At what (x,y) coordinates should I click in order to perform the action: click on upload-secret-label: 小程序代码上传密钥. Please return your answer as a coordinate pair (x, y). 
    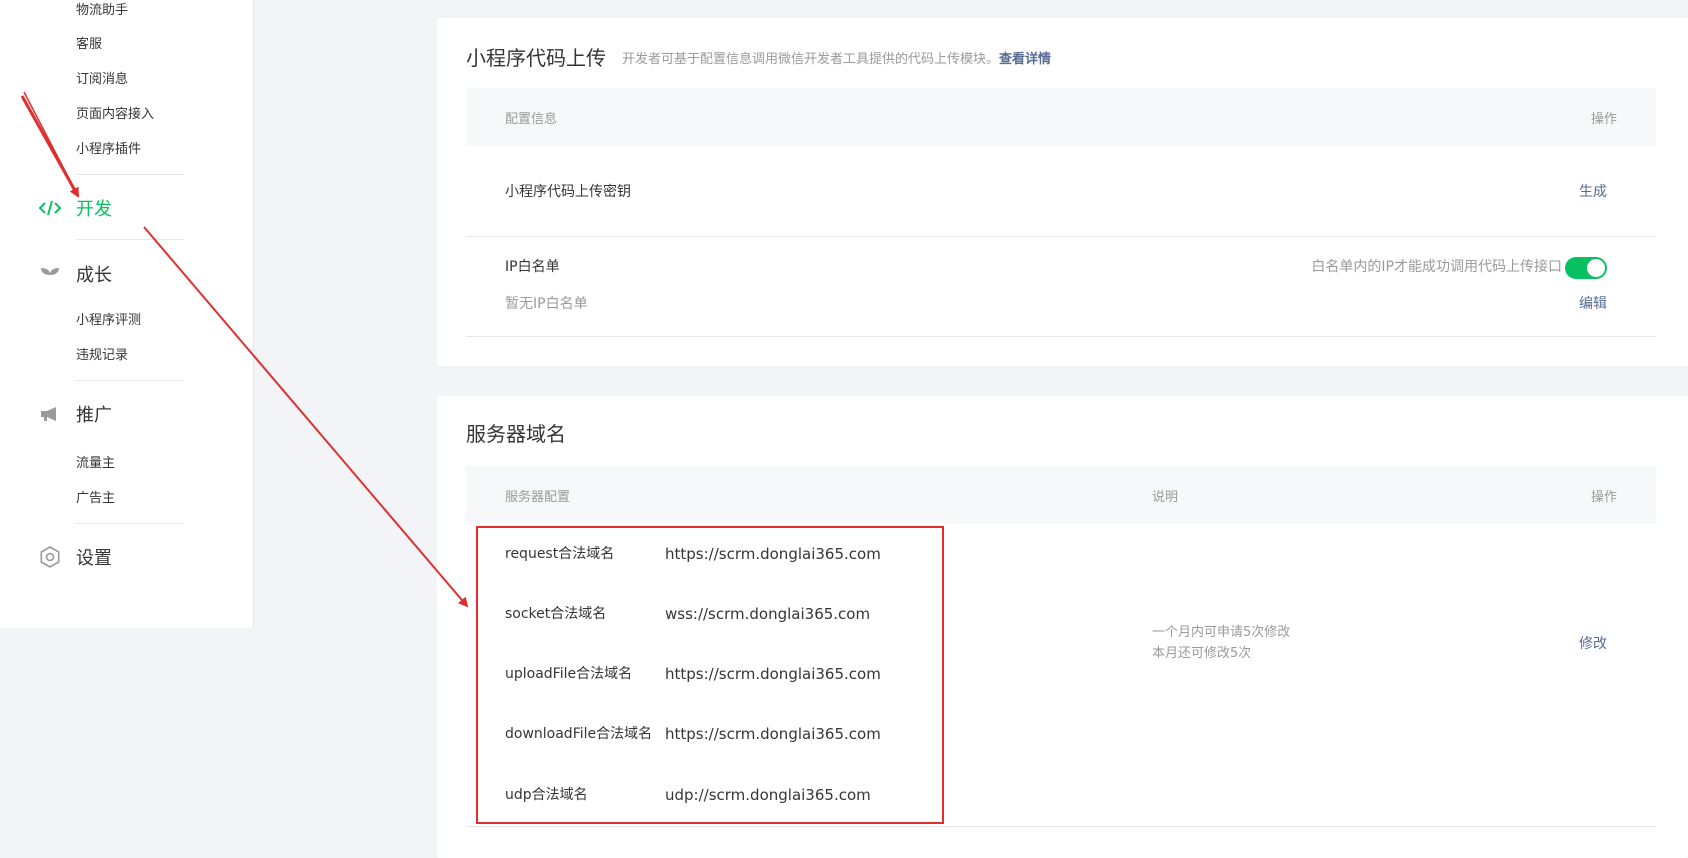
    Looking at the image, I should click on (568, 192).